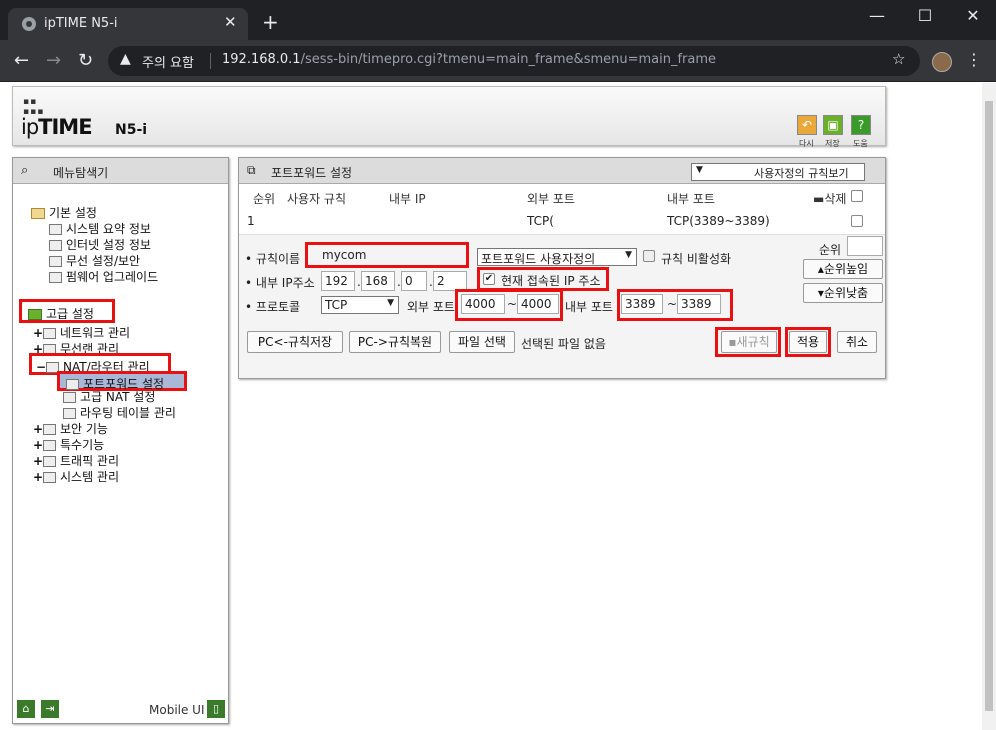 The height and width of the screenshot is (730, 996). Describe the element at coordinates (865, 246) in the screenshot. I see `rank-input` at that location.